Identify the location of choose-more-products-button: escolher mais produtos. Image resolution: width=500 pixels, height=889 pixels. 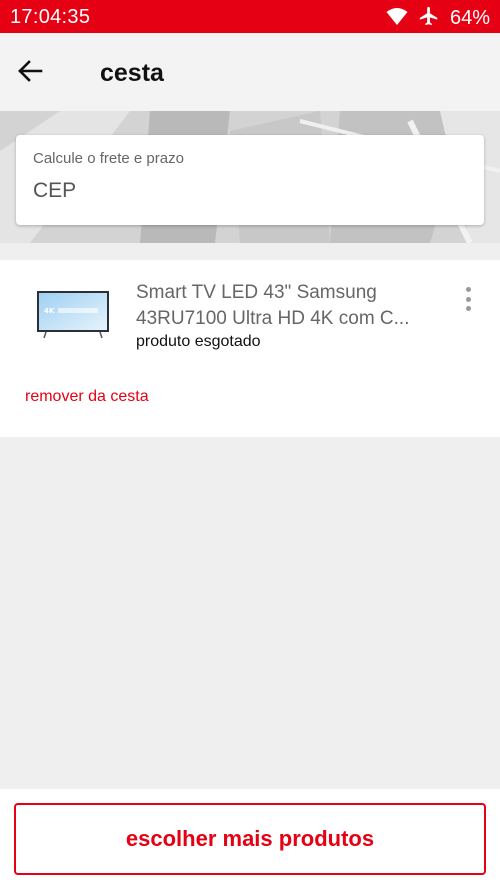
(250, 839).